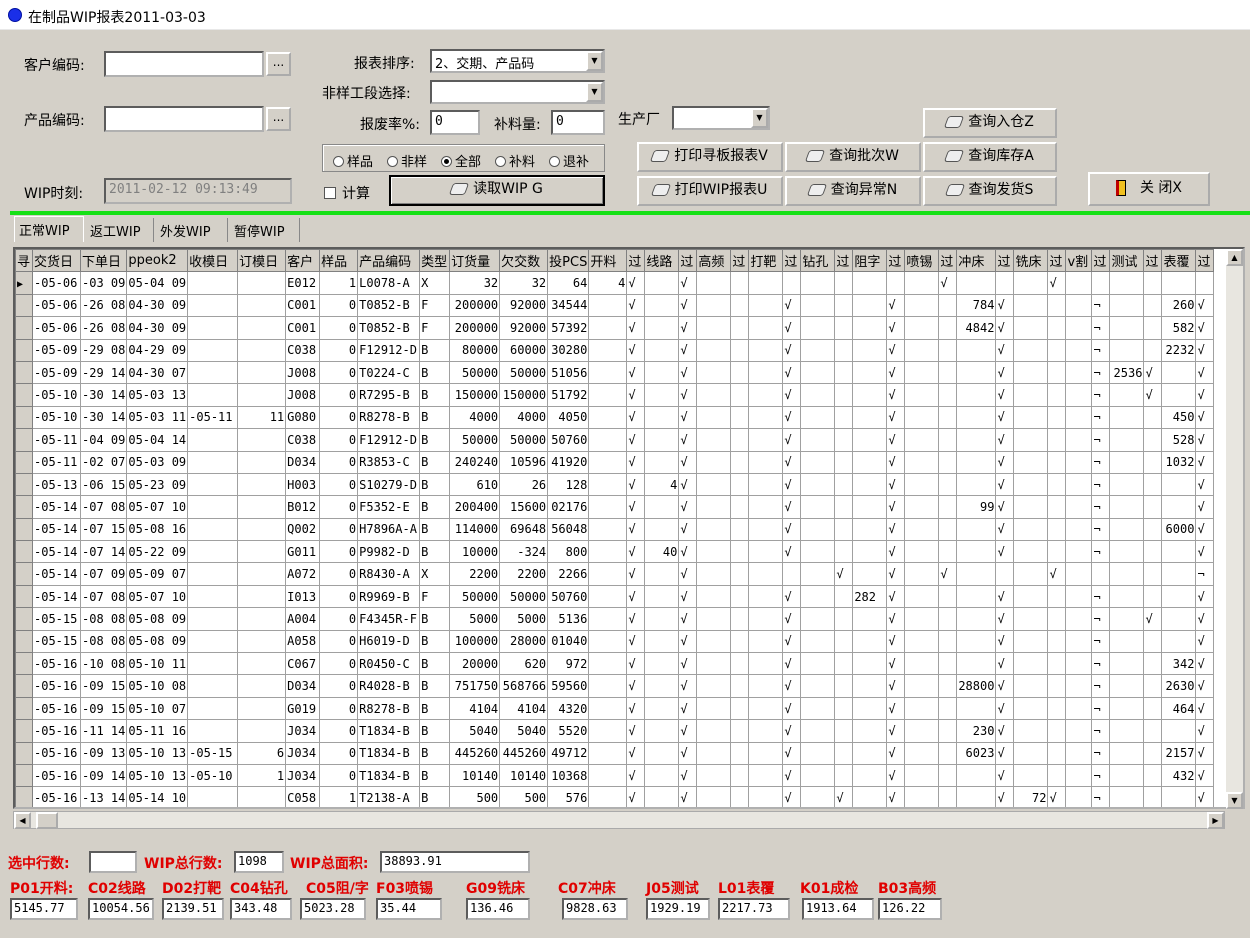  Describe the element at coordinates (389, 372) in the screenshot. I see `table-cell: T0224-C` at that location.